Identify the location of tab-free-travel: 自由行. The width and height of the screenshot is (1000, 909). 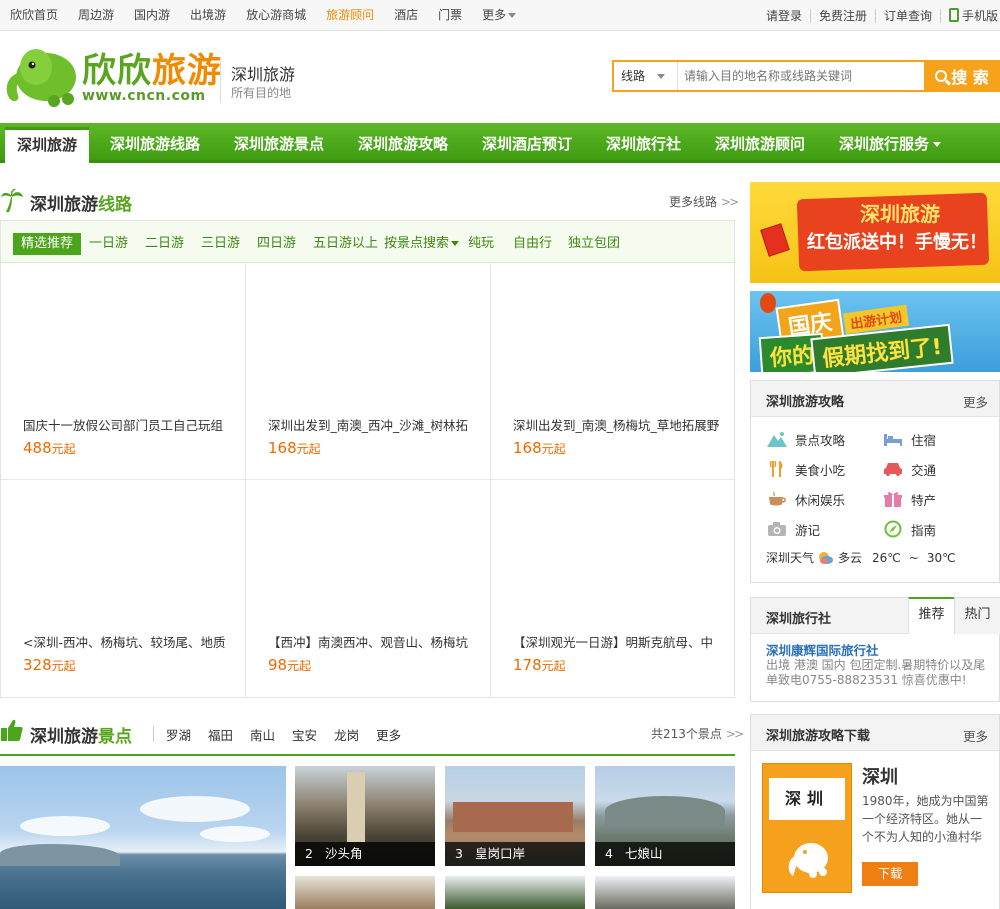
(532, 244).